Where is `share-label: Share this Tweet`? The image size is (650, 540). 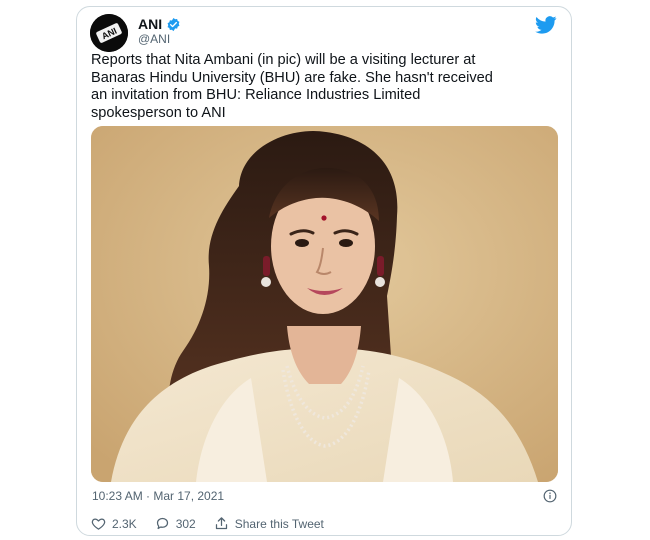 share-label: Share this Tweet is located at coordinates (279, 523).